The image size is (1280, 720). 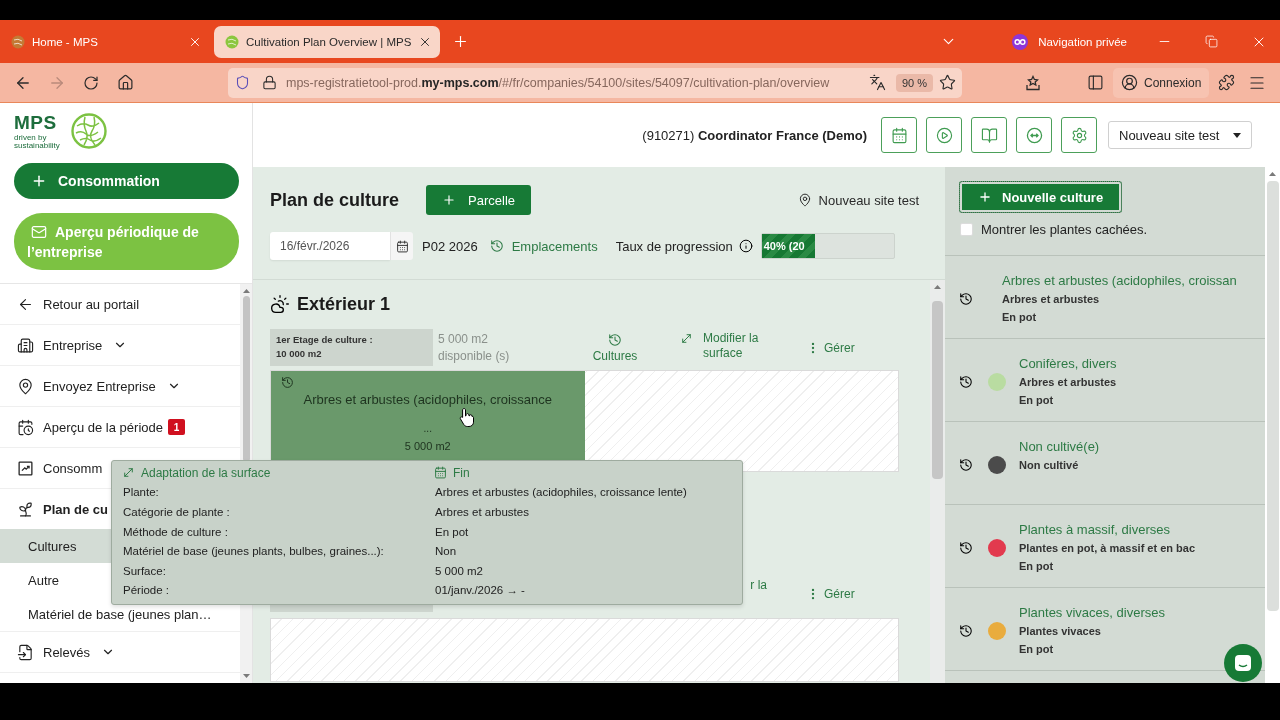 I want to click on detail-label: Surface:, so click(x=144, y=570).